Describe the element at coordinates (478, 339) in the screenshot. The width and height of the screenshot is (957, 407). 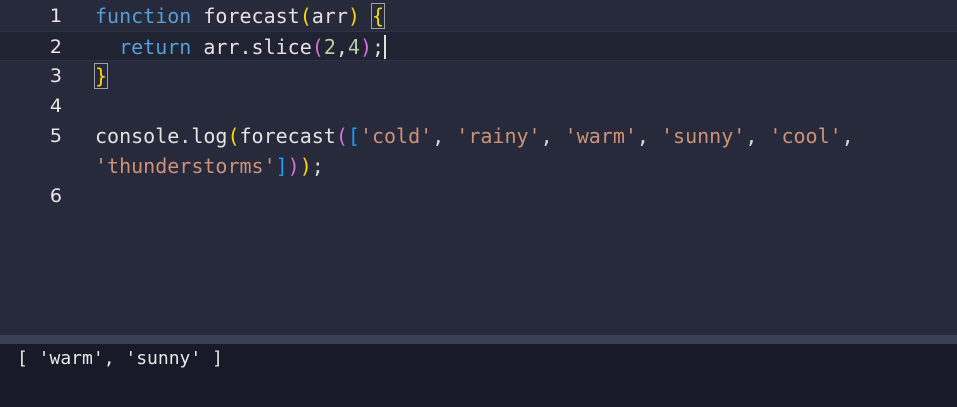
I see `panel-resize-handle` at that location.